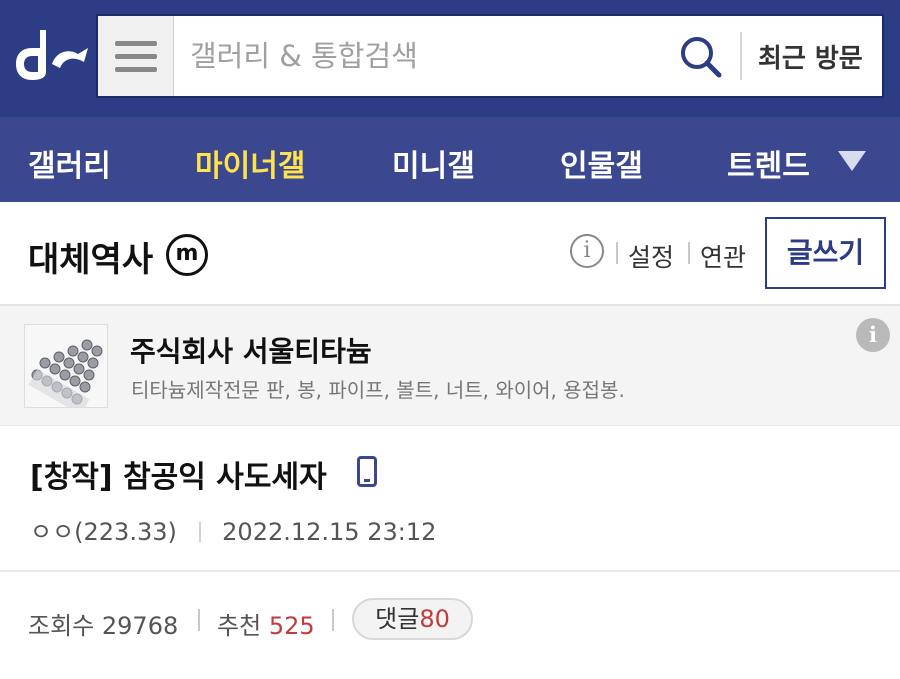  I want to click on recent-visits-button: 최근 방문, so click(810, 56).